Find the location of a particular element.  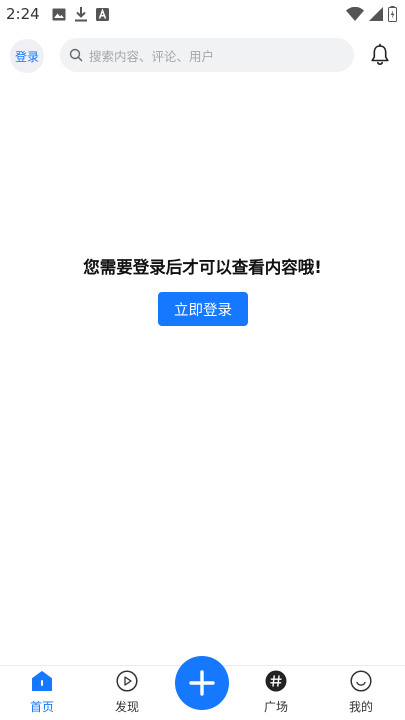

status-system-icons is located at coordinates (371, 14).